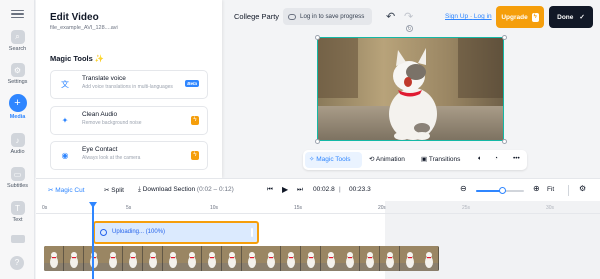 Image resolution: width=600 pixels, height=279 pixels. I want to click on nav-label: Subtitles, so click(17, 186).